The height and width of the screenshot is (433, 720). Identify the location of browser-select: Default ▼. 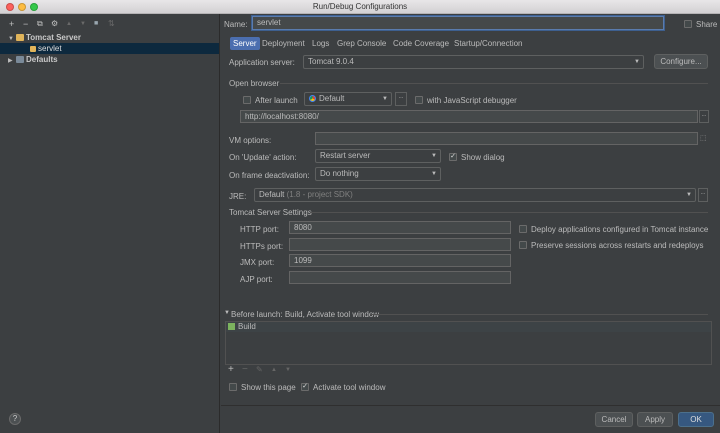
(348, 99).